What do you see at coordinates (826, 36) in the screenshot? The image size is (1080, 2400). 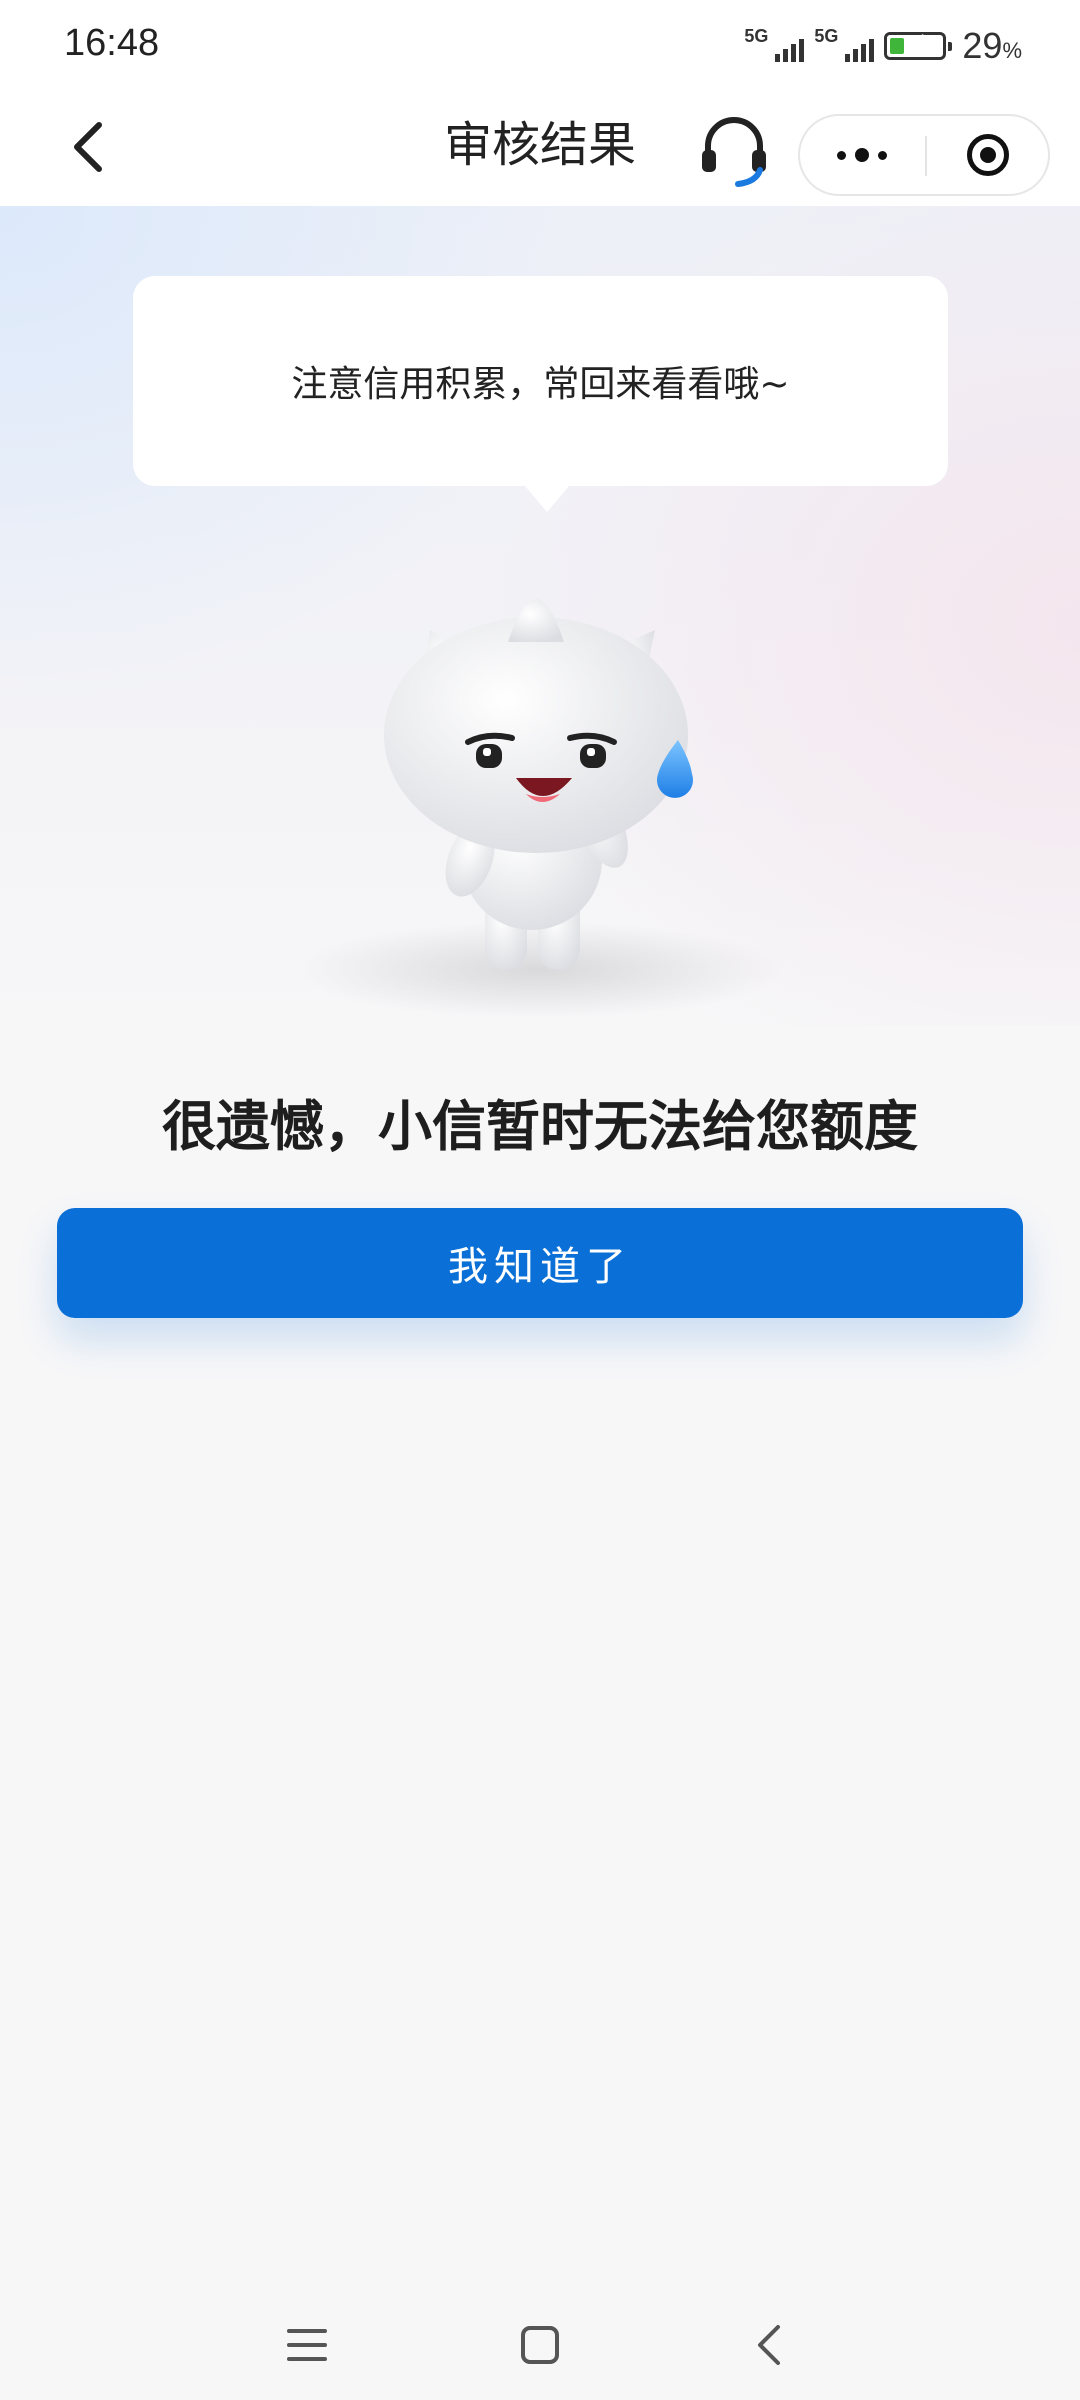 I see `network-type-2: 5G` at bounding box center [826, 36].